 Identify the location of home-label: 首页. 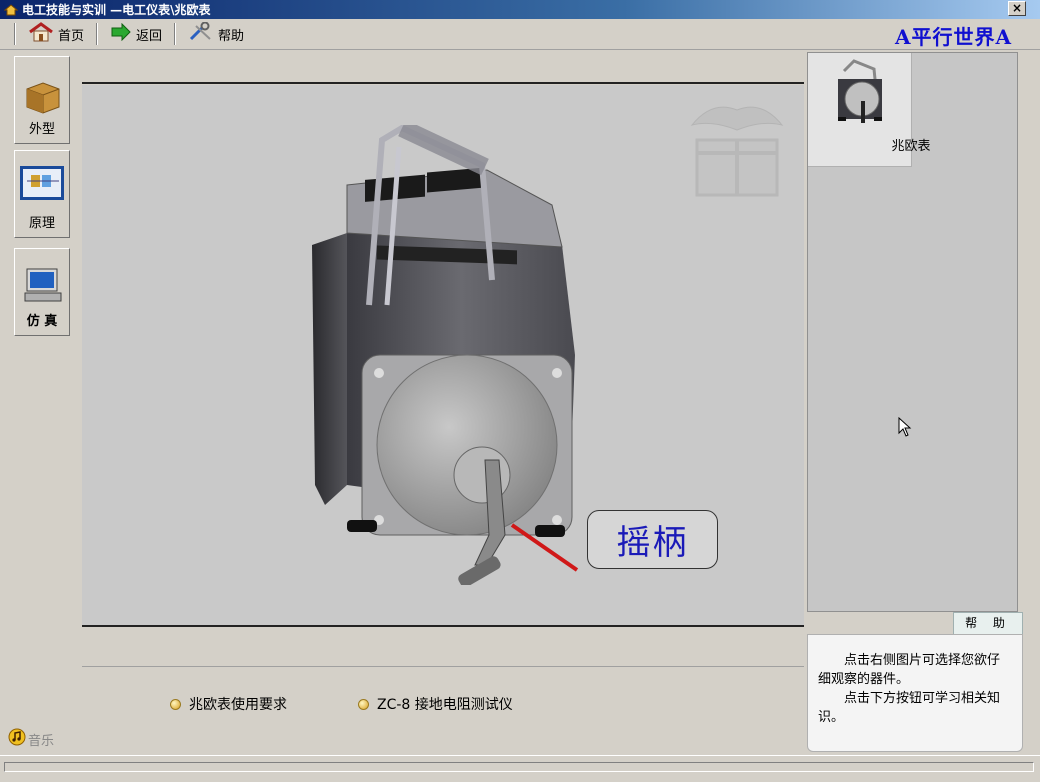
(71, 36).